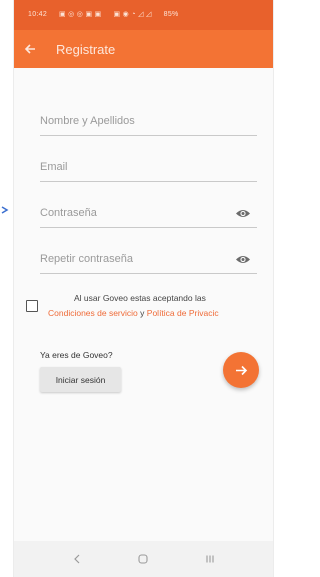  Describe the element at coordinates (148, 121) in the screenshot. I see `name-field` at that location.